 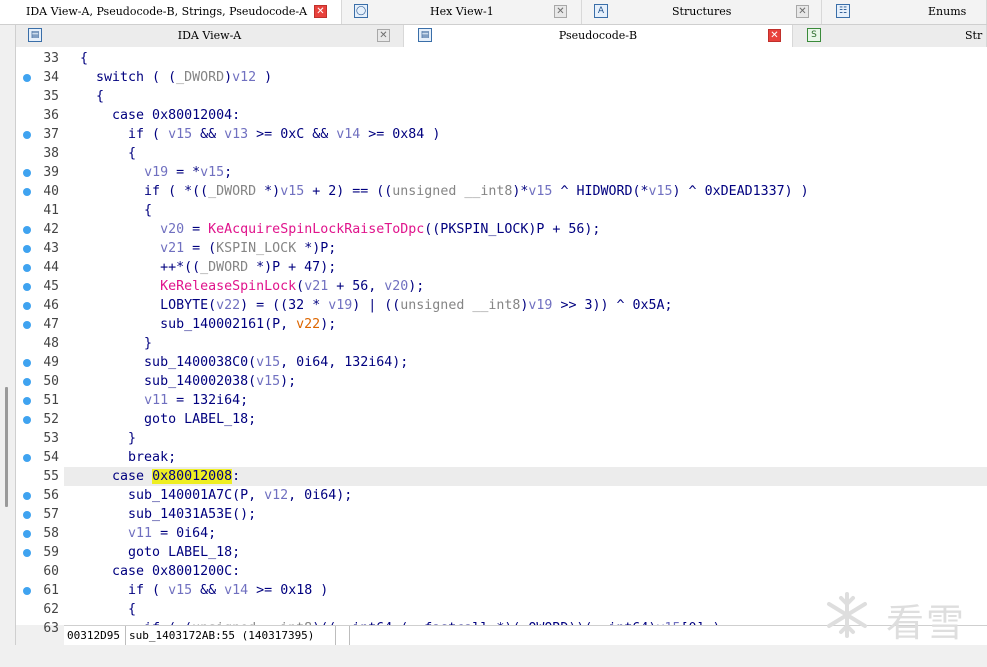 I want to click on code-line: v11 = 132i64;, so click(x=525, y=400).